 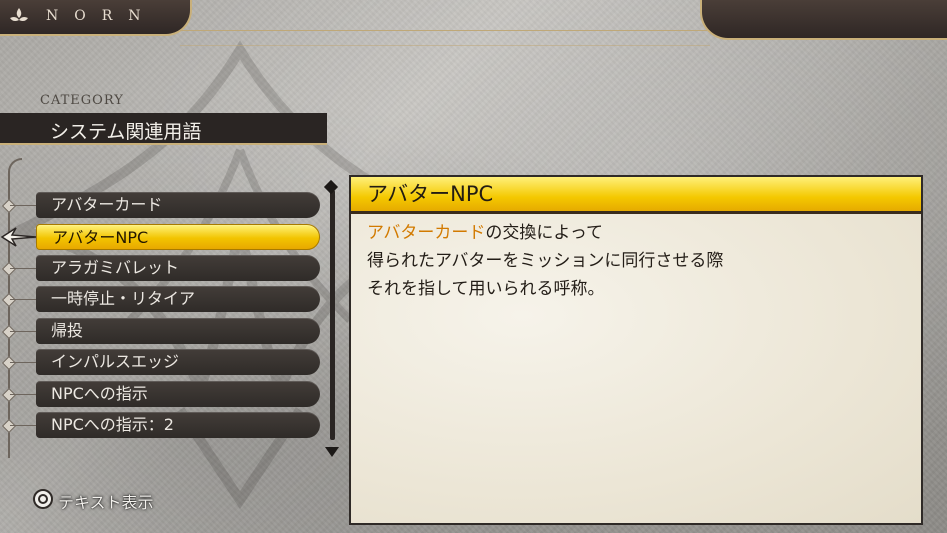 What do you see at coordinates (545, 261) in the screenshot?
I see `description-line-2: 得られたアバターをミッションに同行させる際` at bounding box center [545, 261].